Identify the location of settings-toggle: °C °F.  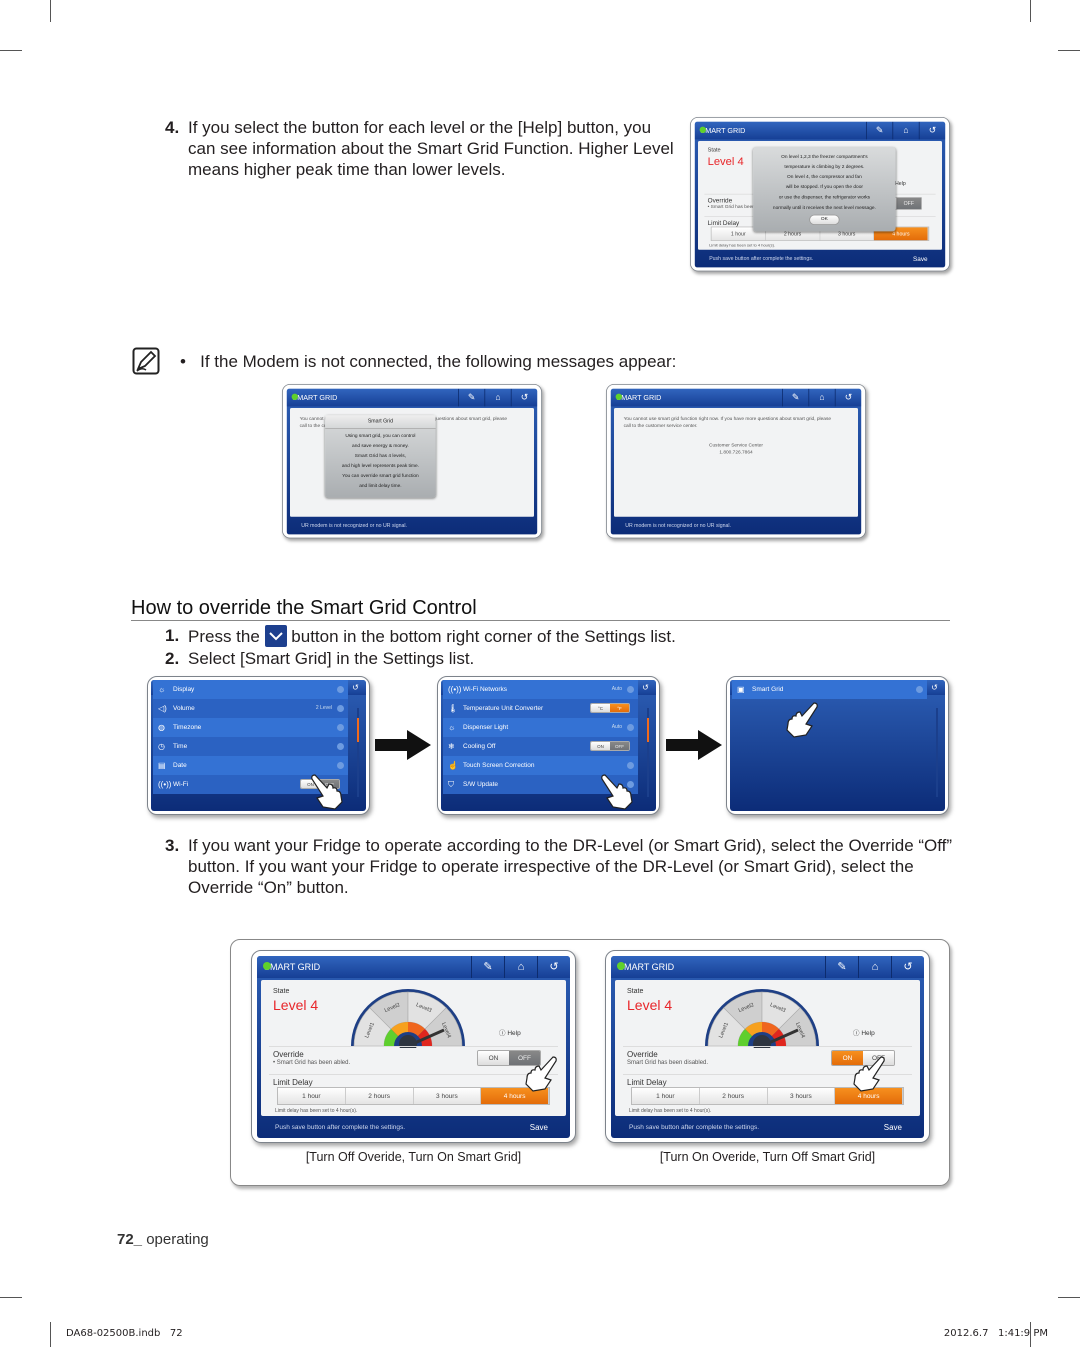
(610, 708).